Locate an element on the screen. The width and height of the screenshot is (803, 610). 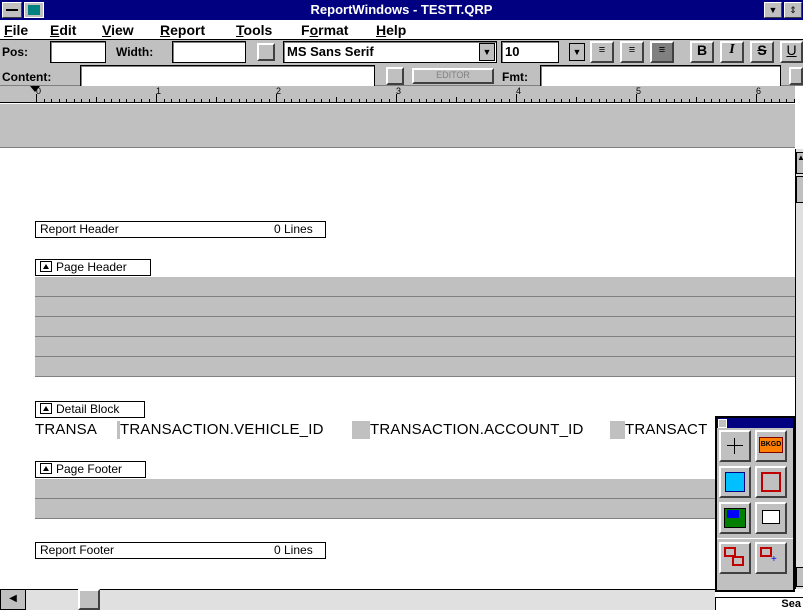
align-right-button: ≡ is located at coordinates (662, 52).